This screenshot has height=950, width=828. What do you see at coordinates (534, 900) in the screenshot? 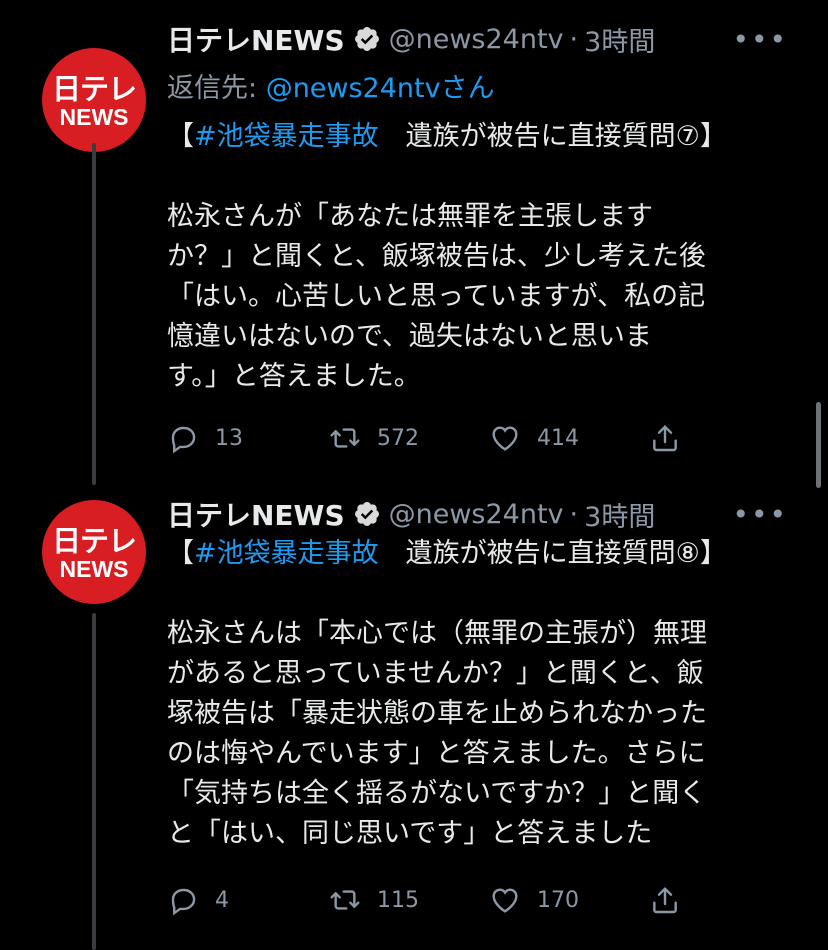
I see `like-button: 170` at bounding box center [534, 900].